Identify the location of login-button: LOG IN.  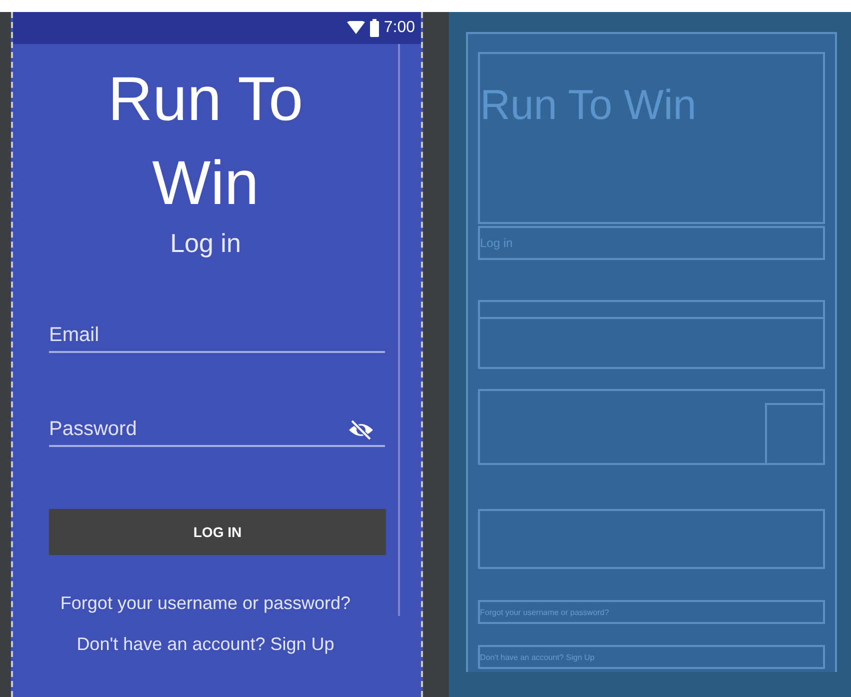
(217, 532).